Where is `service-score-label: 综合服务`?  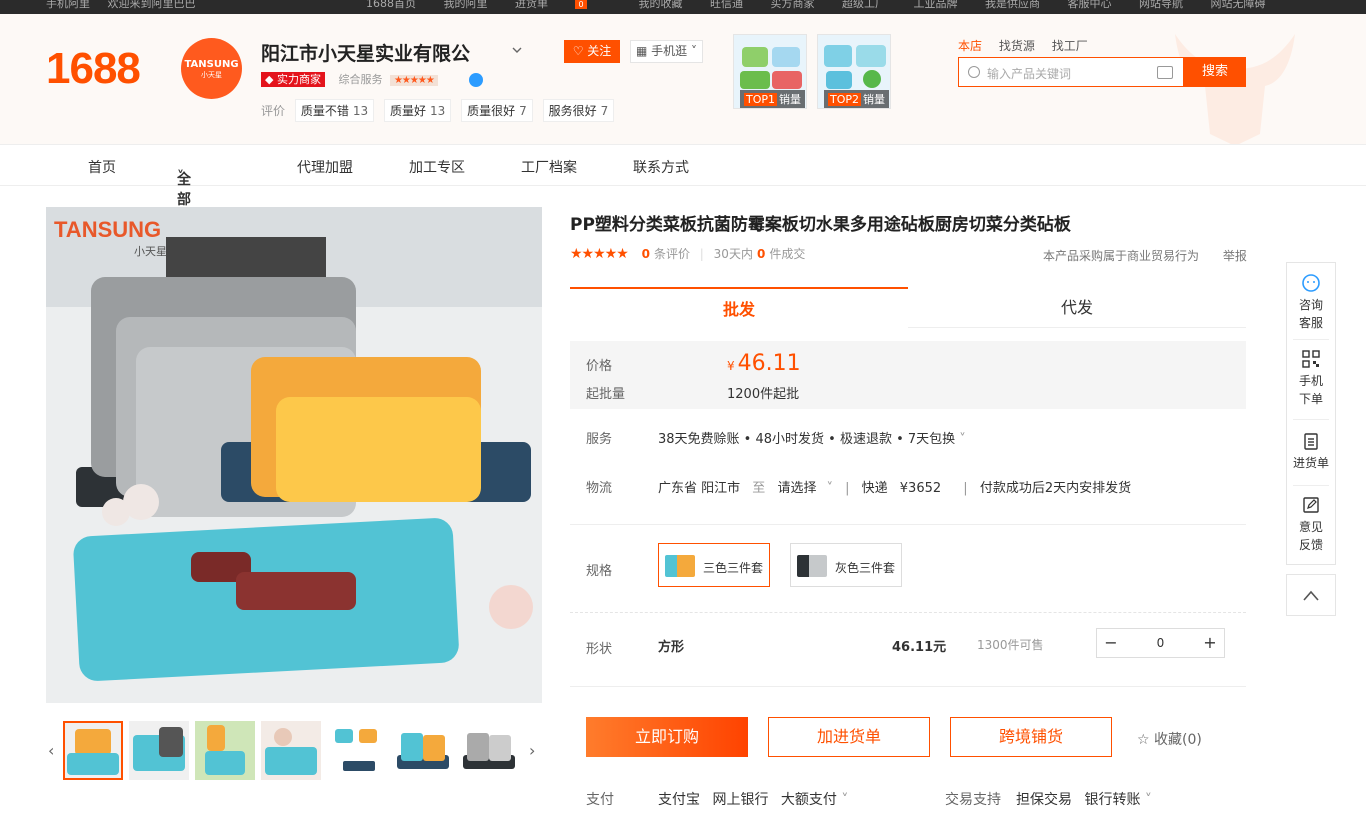 service-score-label: 综合服务 is located at coordinates (360, 79).